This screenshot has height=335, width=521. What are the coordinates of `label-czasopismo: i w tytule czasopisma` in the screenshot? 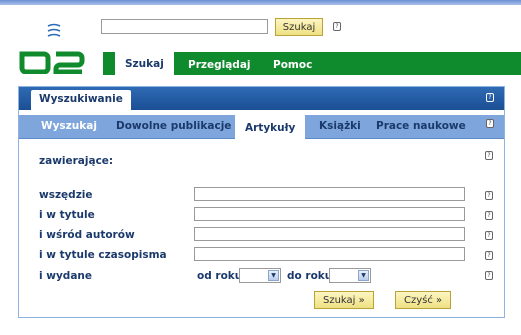 It's located at (103, 255).